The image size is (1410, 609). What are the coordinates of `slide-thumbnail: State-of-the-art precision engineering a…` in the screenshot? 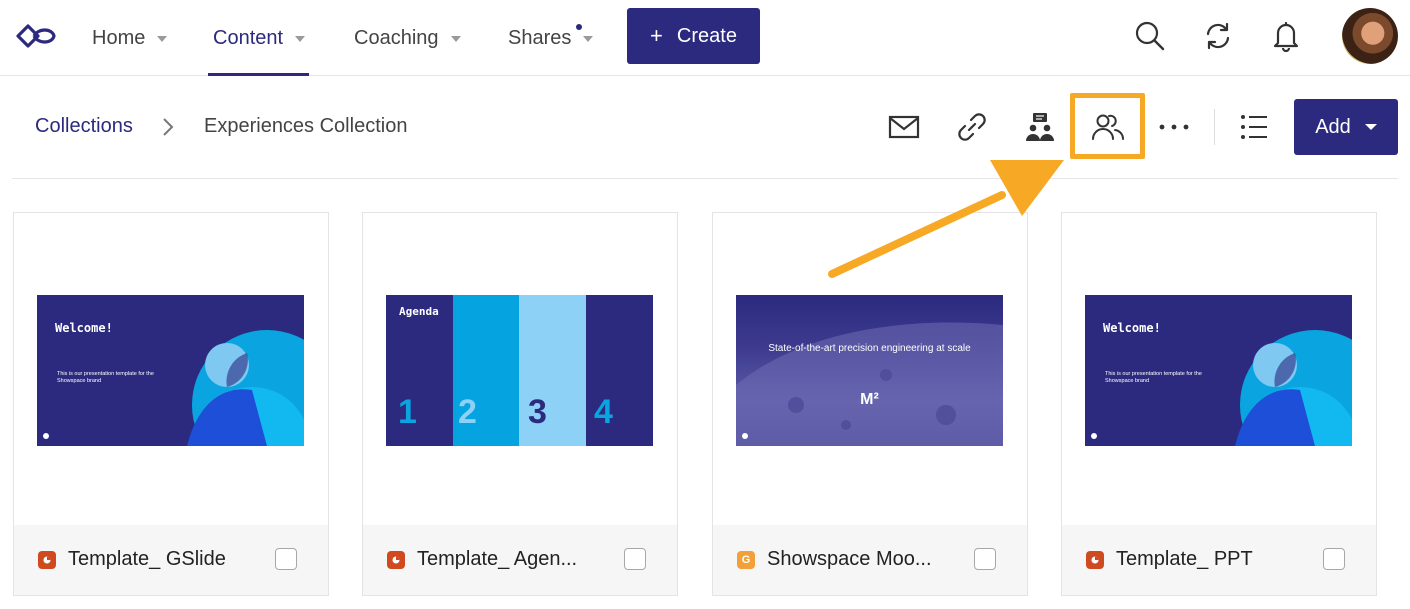 It's located at (869, 370).